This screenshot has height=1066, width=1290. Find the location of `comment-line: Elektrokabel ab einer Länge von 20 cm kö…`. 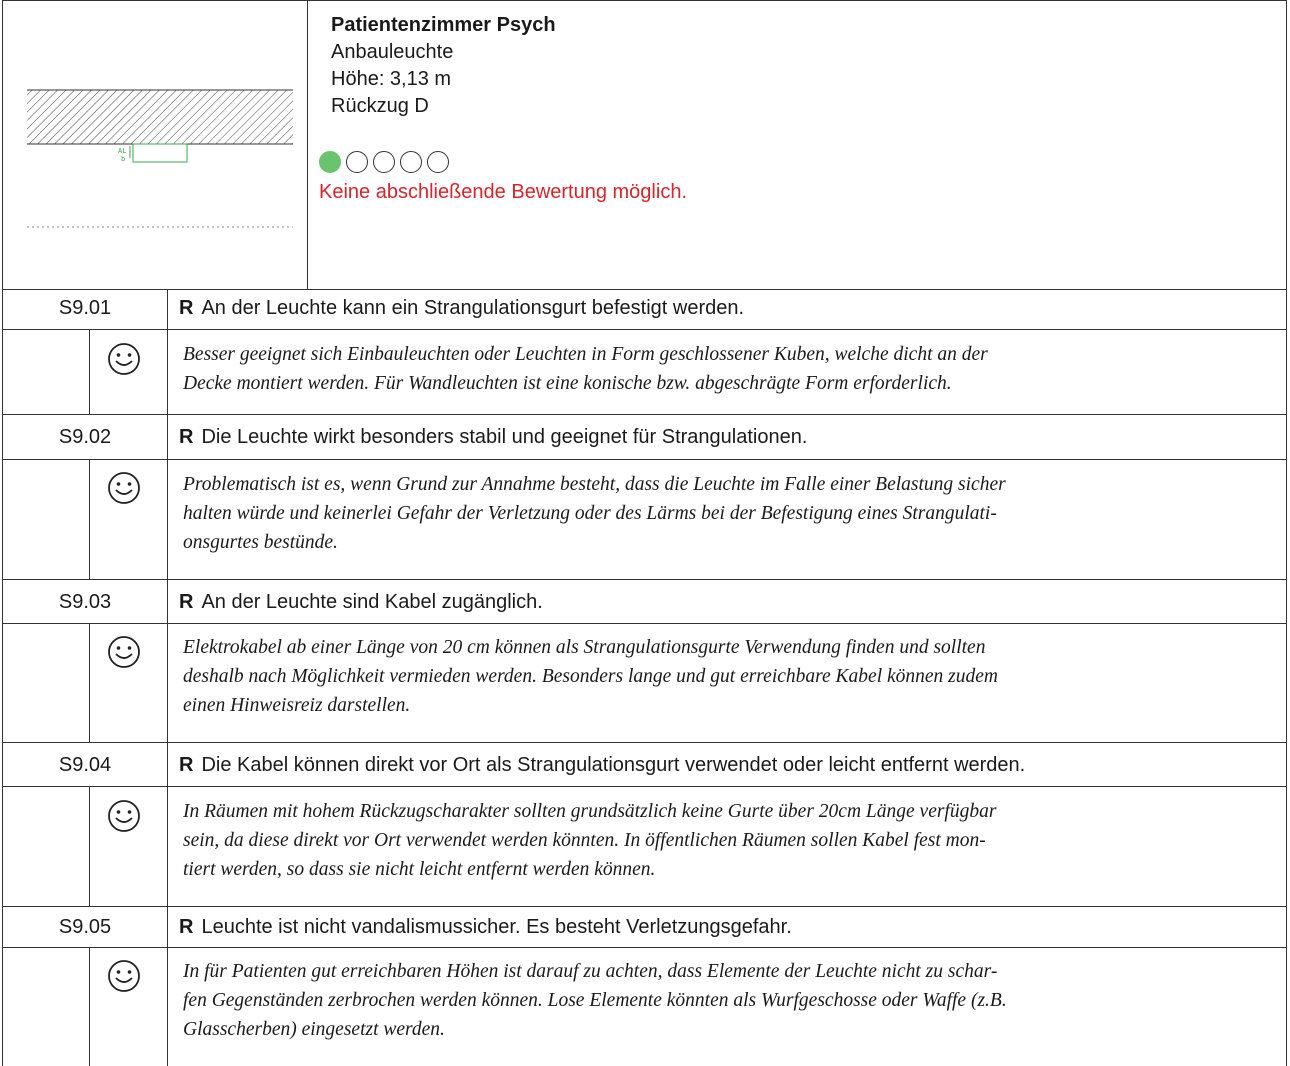

comment-line: Elektrokabel ab einer Länge von 20 cm kö… is located at coordinates (584, 647).